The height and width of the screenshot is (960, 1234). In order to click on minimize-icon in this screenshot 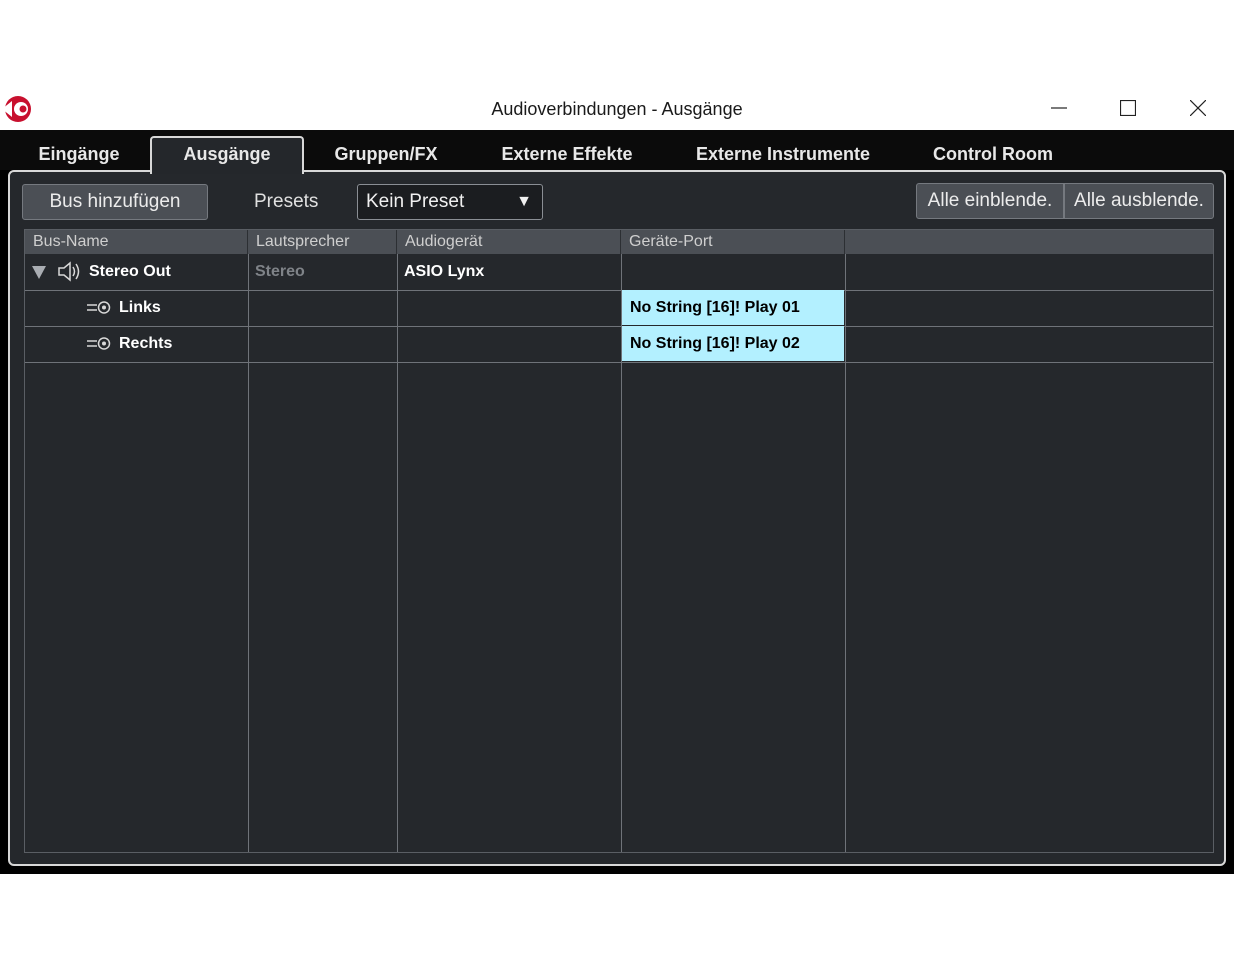, I will do `click(1059, 108)`.